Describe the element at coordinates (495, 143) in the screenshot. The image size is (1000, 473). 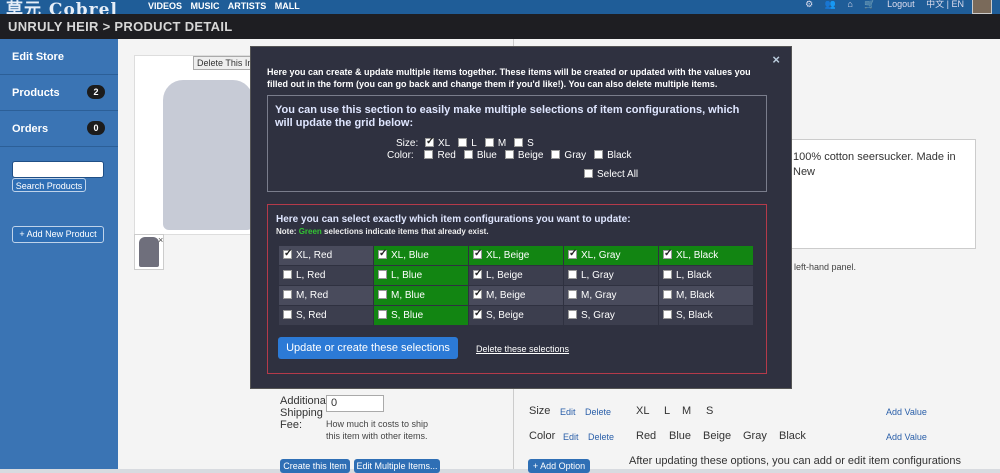
I see `size-m-option: M` at that location.